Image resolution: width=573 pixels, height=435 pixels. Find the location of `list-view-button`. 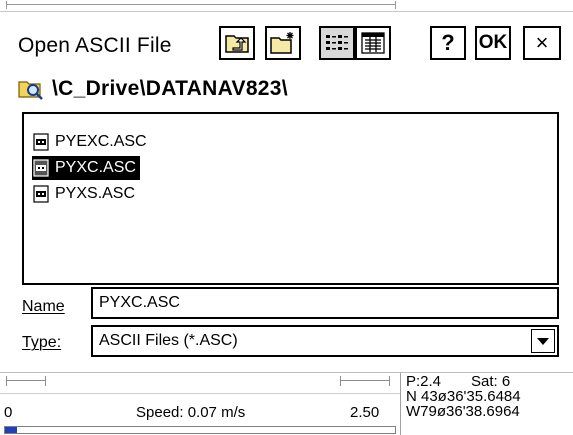

list-view-button is located at coordinates (337, 43).